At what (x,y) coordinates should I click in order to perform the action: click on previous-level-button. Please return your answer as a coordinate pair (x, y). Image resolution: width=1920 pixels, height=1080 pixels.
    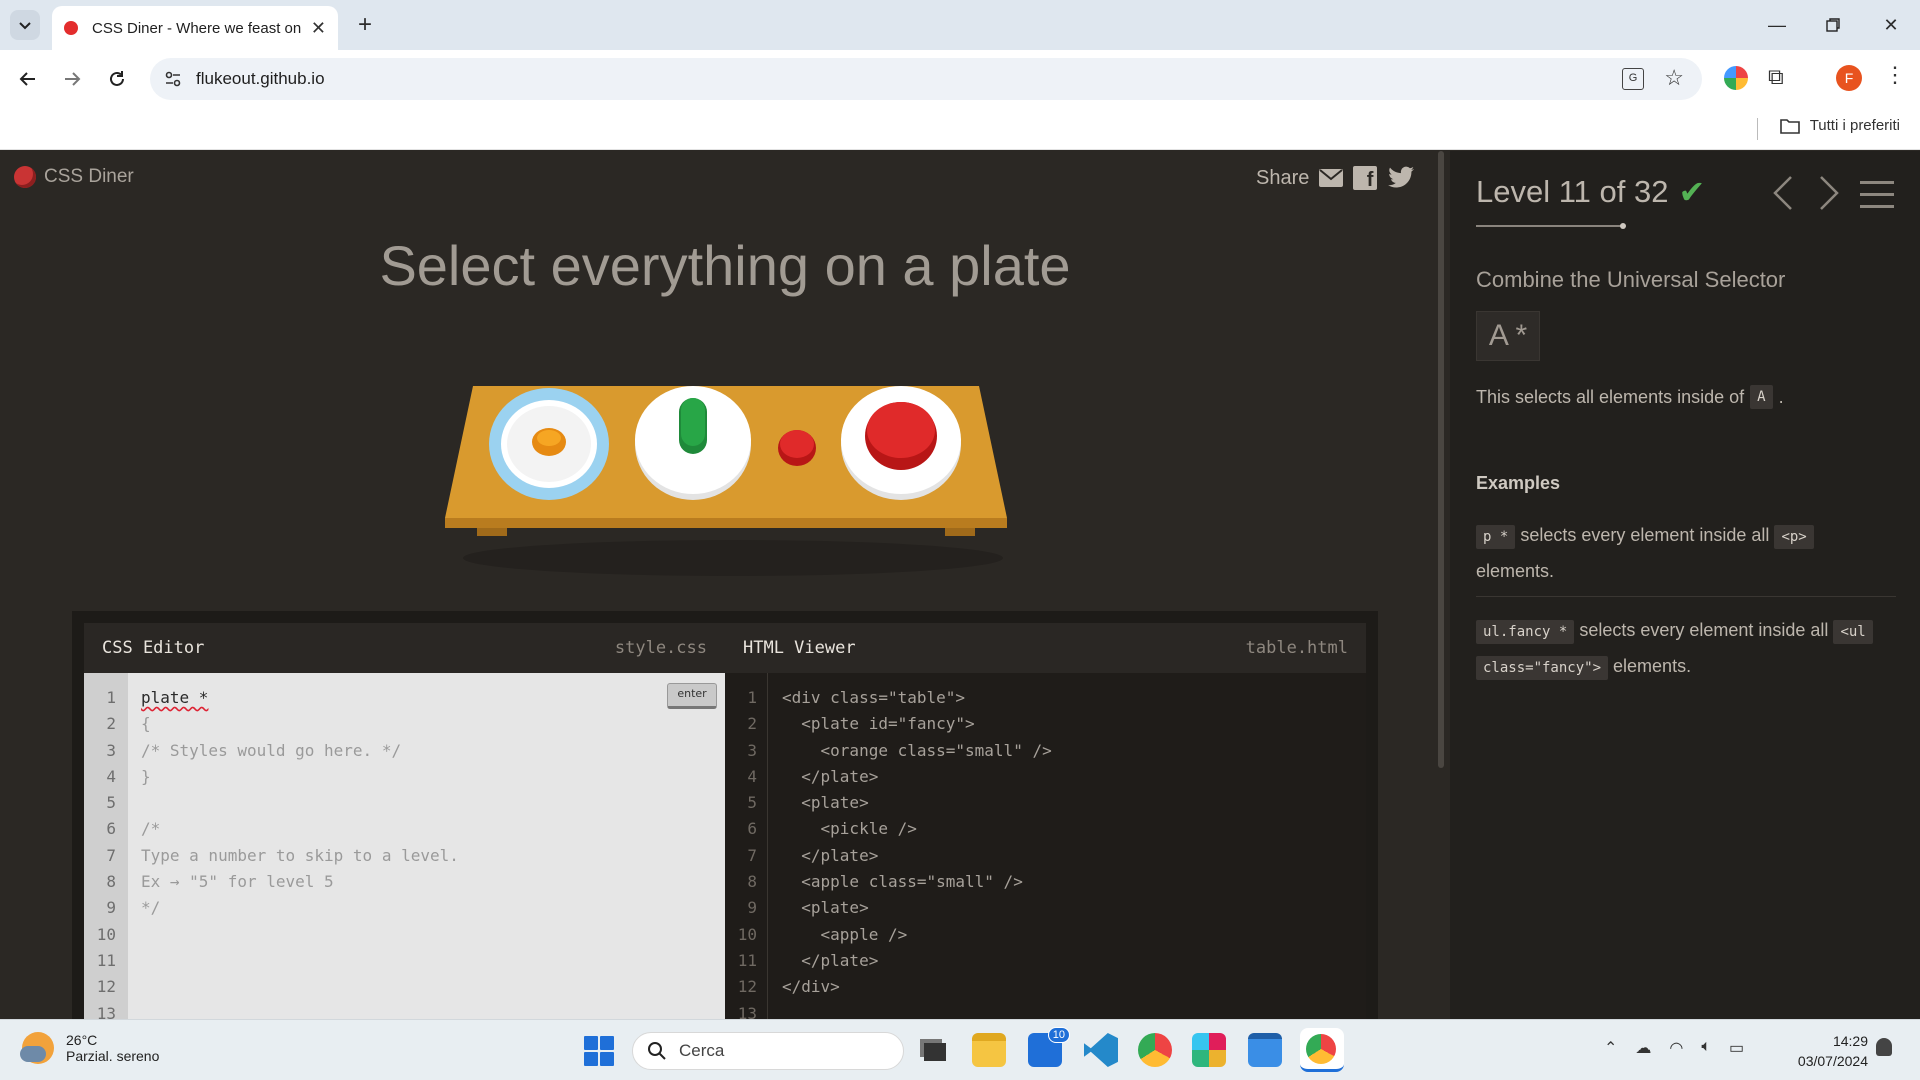
    Looking at the image, I should click on (1783, 197).